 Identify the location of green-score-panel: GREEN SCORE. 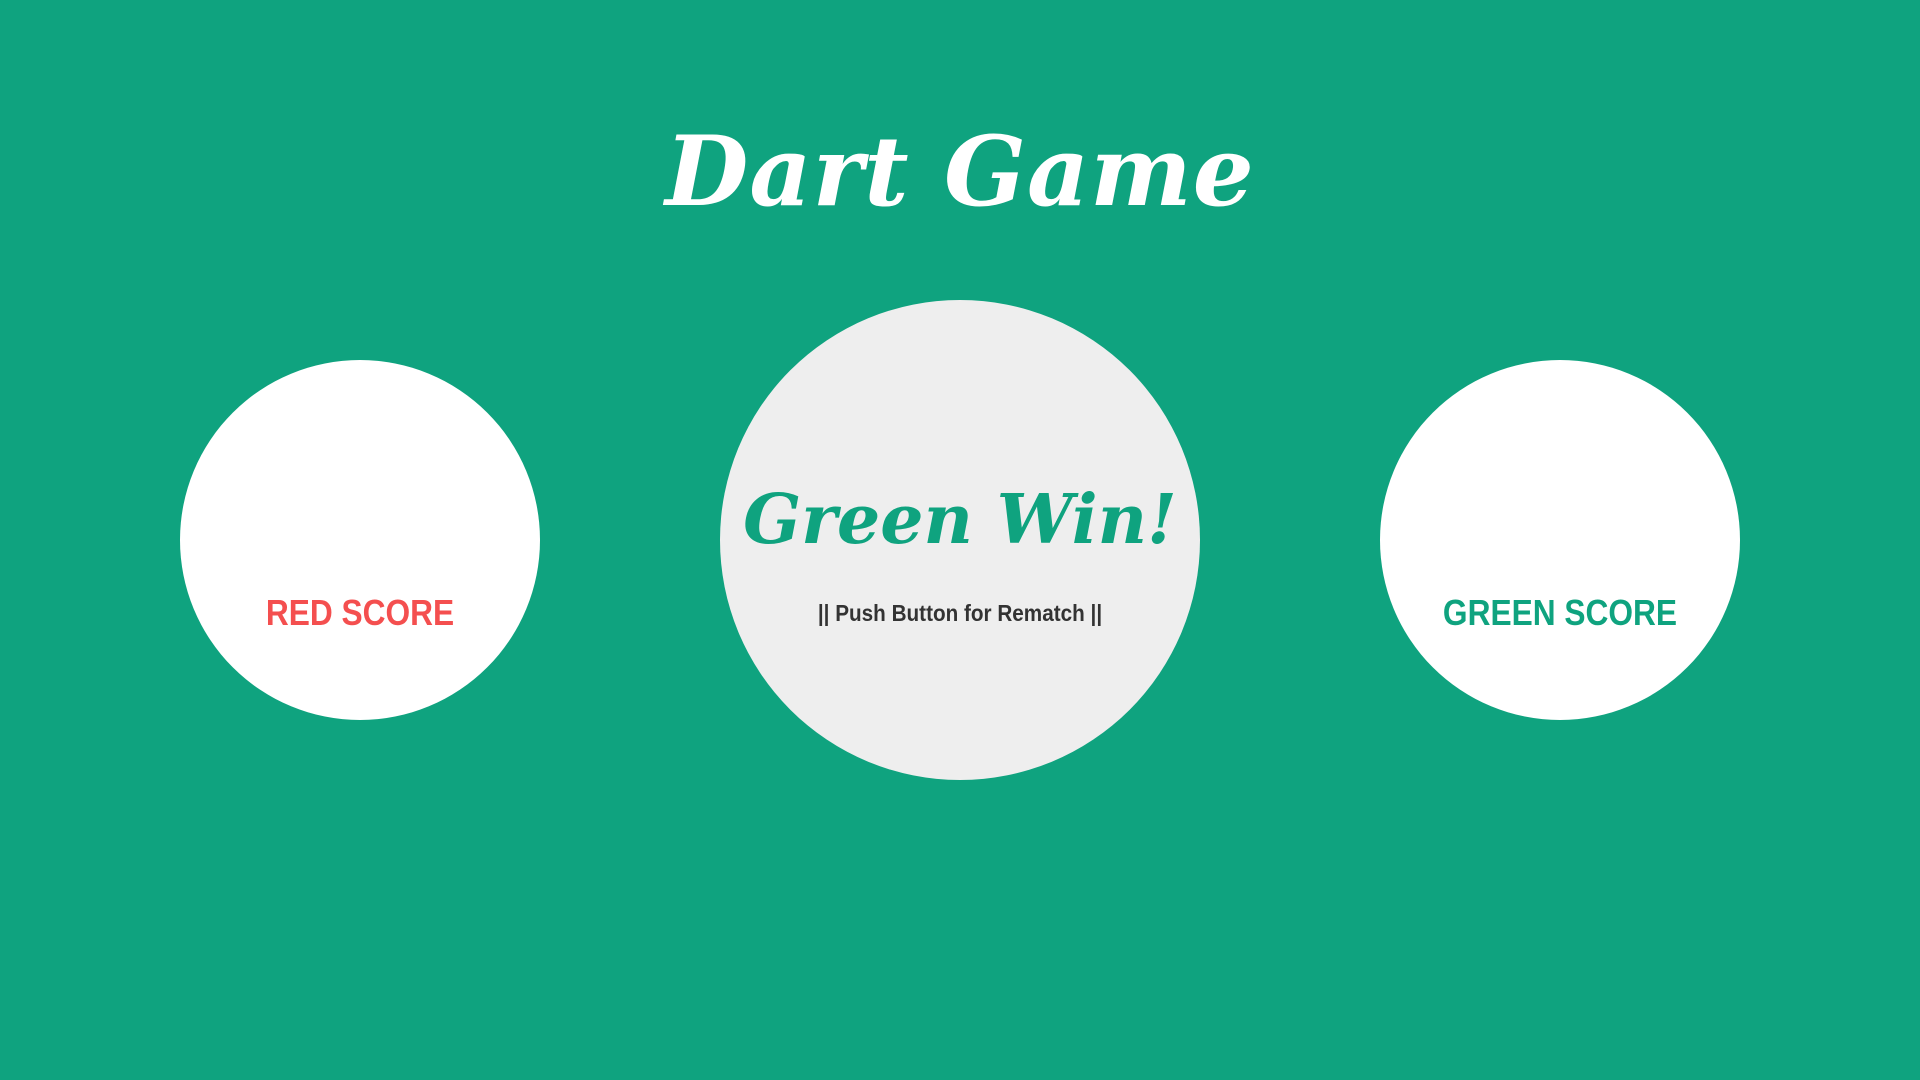
(1560, 540).